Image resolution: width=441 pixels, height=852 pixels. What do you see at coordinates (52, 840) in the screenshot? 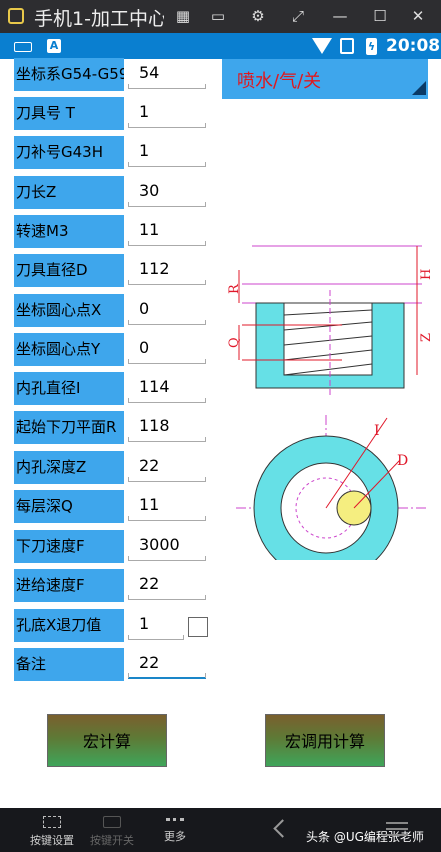
I see `key-settings-label: 按键设置` at bounding box center [52, 840].